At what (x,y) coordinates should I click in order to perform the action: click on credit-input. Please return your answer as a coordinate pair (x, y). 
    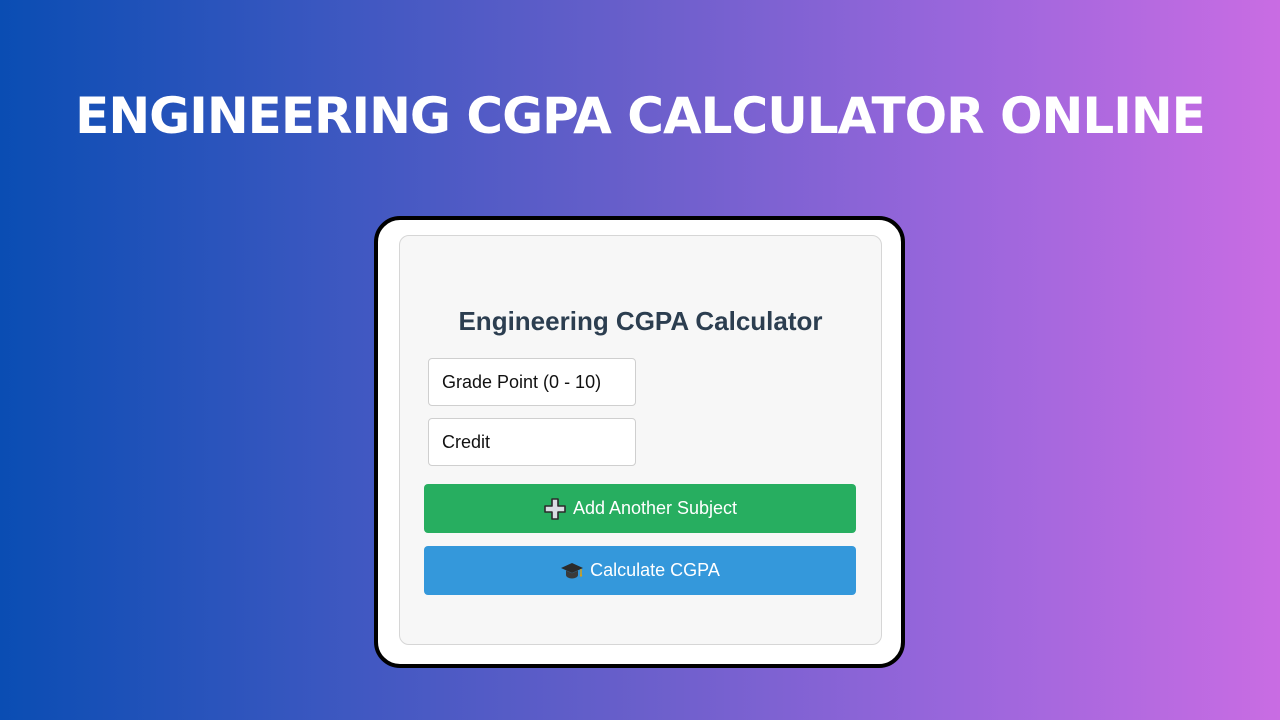
    Looking at the image, I should click on (532, 442).